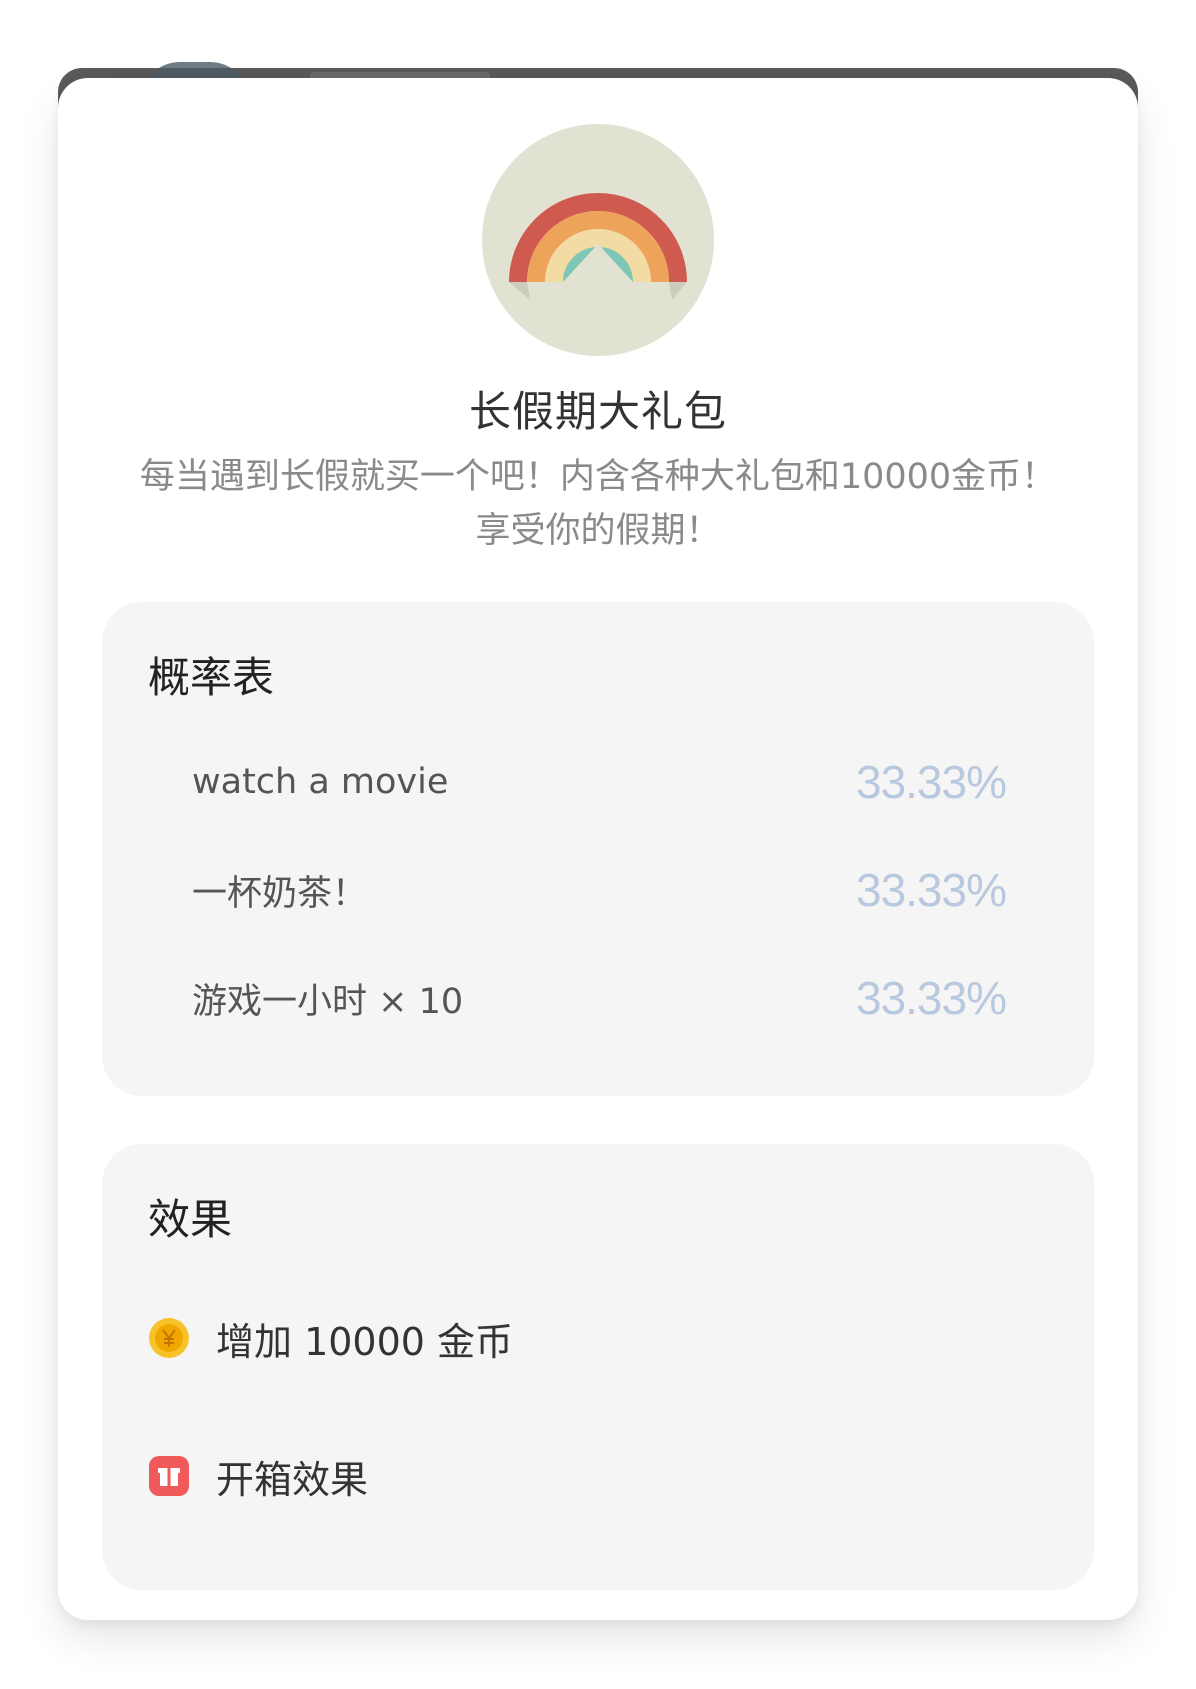  Describe the element at coordinates (597, 411) in the screenshot. I see `dialog-title: 长假期大礼包` at that location.